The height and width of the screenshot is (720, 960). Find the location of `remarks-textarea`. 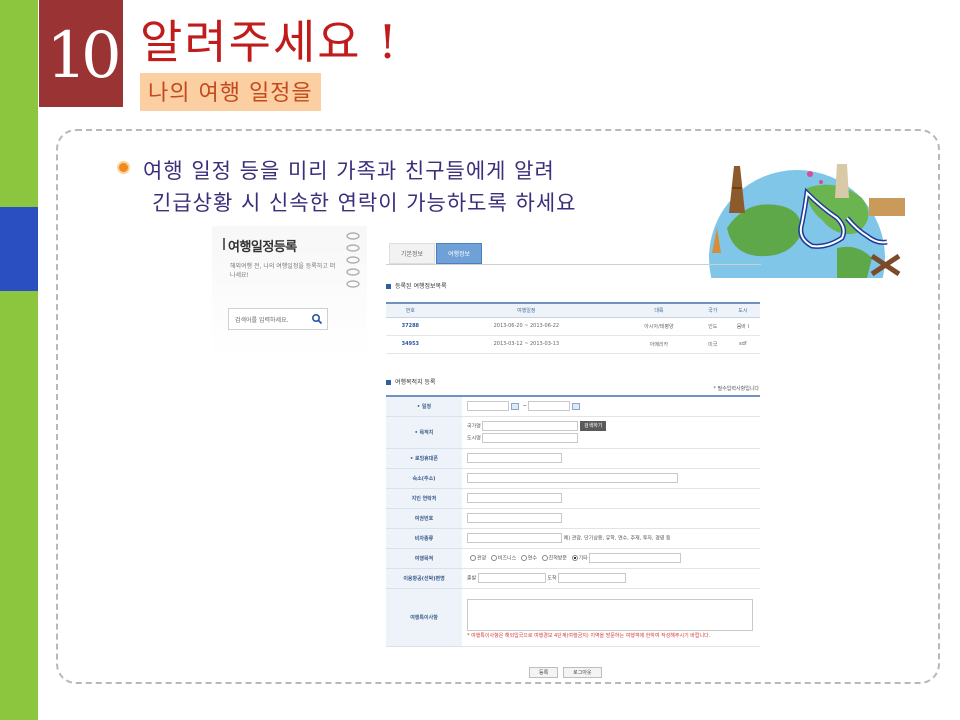

remarks-textarea is located at coordinates (610, 614).